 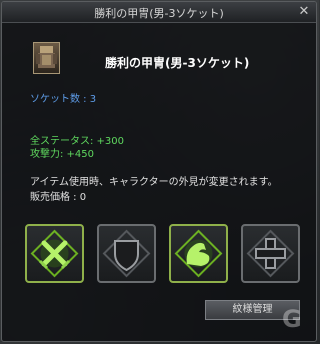 I want to click on shield-icon, so click(x=126, y=253).